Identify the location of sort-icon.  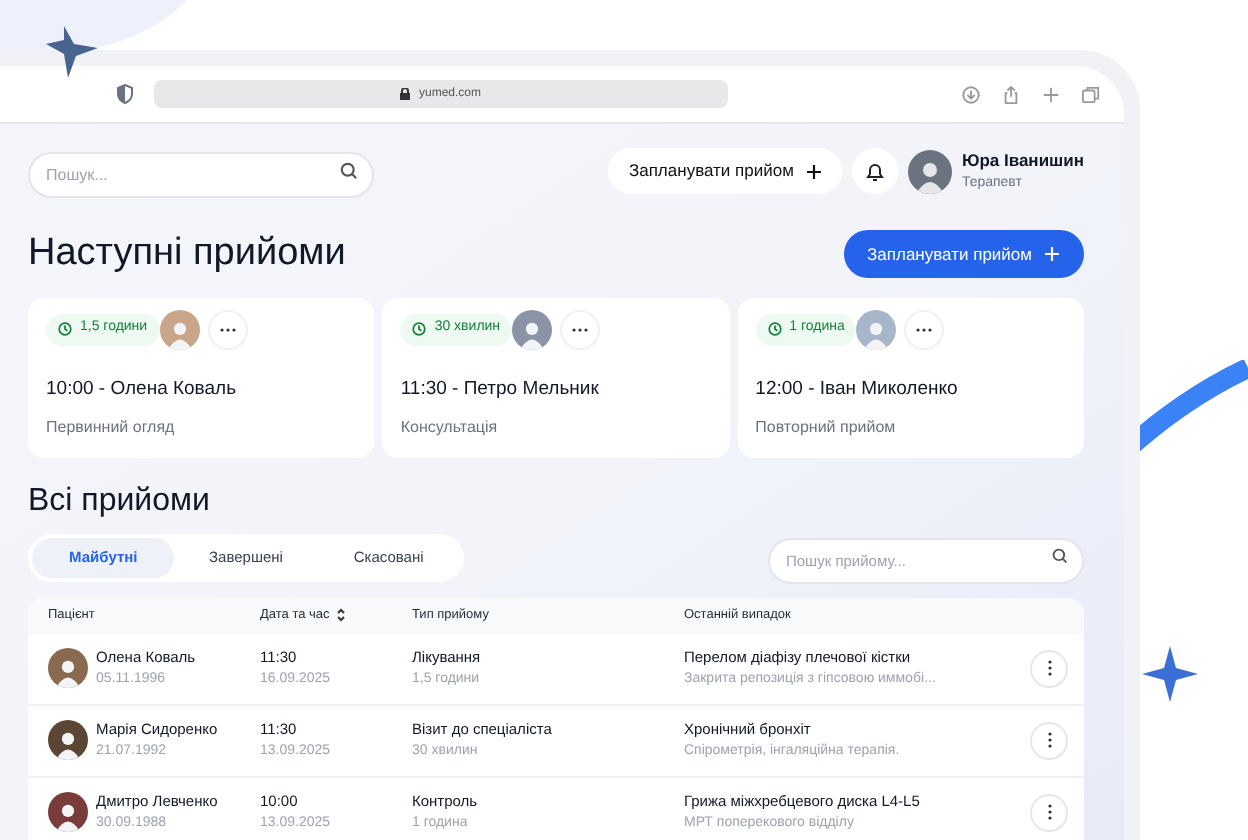
(340, 615).